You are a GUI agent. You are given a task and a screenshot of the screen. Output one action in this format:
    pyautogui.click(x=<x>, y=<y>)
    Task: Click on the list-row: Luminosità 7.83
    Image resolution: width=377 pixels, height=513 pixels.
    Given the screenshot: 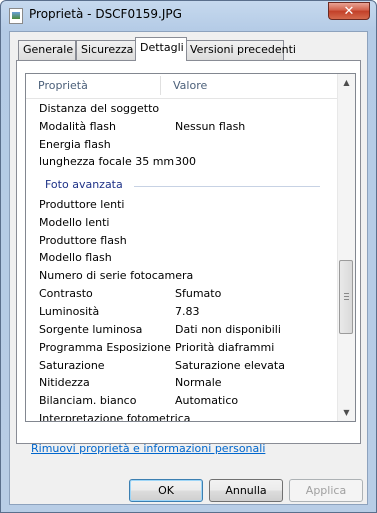 What is the action you would take?
    pyautogui.click(x=182, y=313)
    